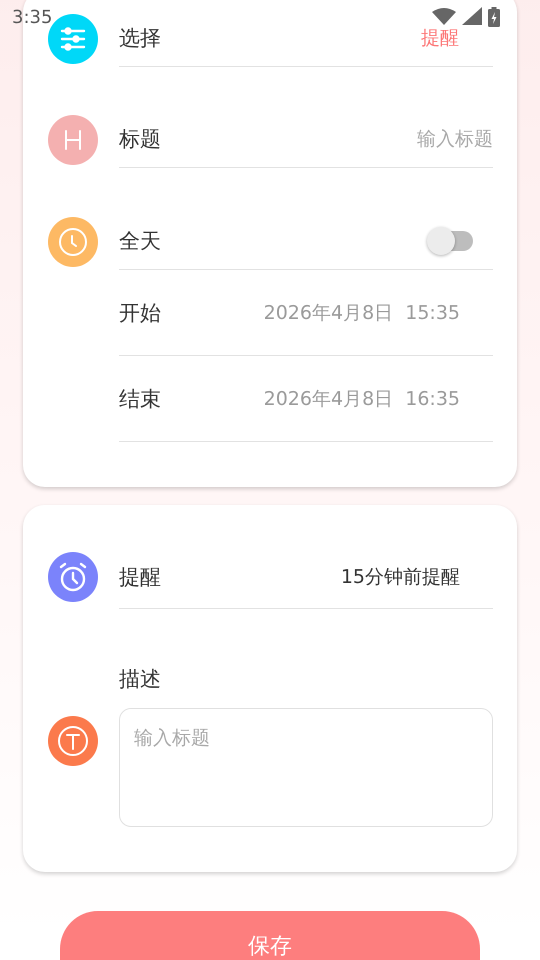 The width and height of the screenshot is (540, 960). What do you see at coordinates (451, 241) in the screenshot?
I see `all-day-switch` at bounding box center [451, 241].